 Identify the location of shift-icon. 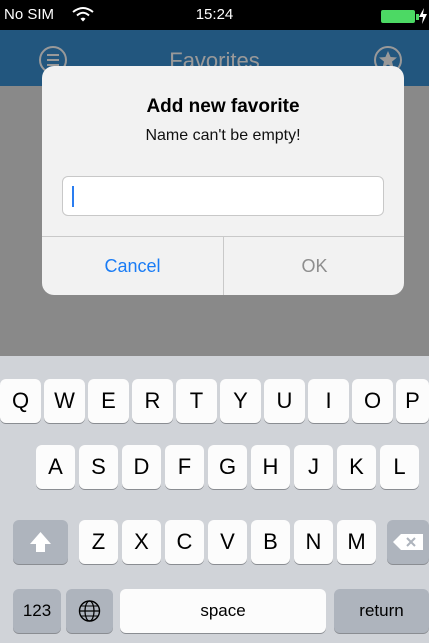
(40, 542).